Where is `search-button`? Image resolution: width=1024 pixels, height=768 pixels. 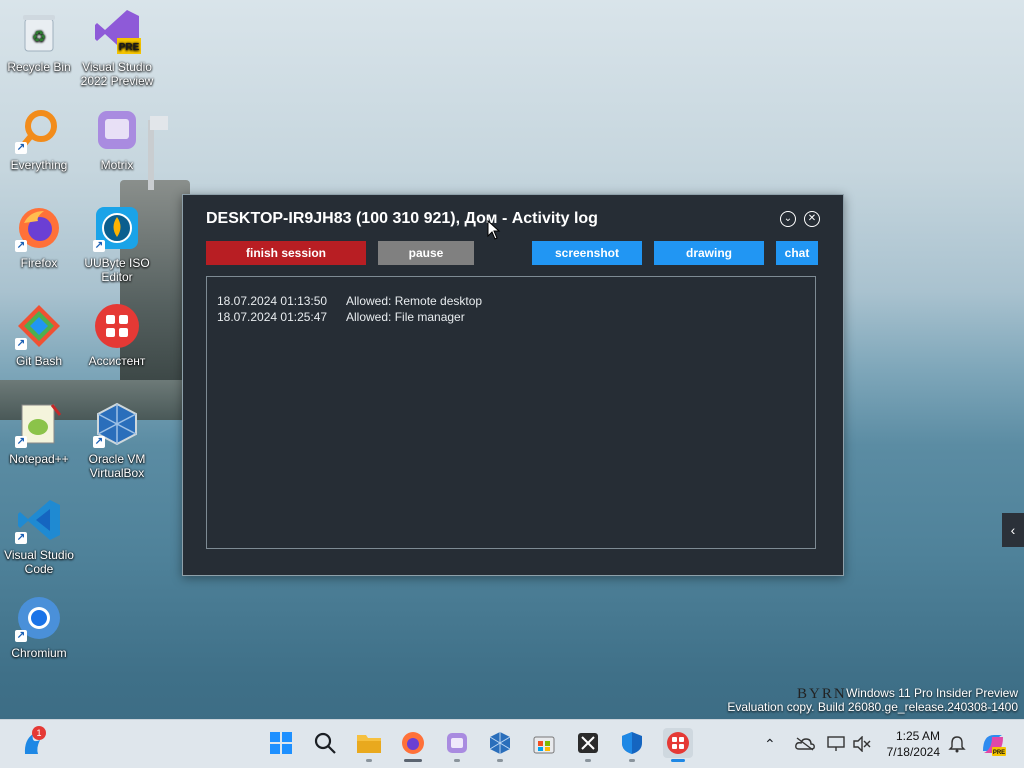
search-button is located at coordinates (325, 743).